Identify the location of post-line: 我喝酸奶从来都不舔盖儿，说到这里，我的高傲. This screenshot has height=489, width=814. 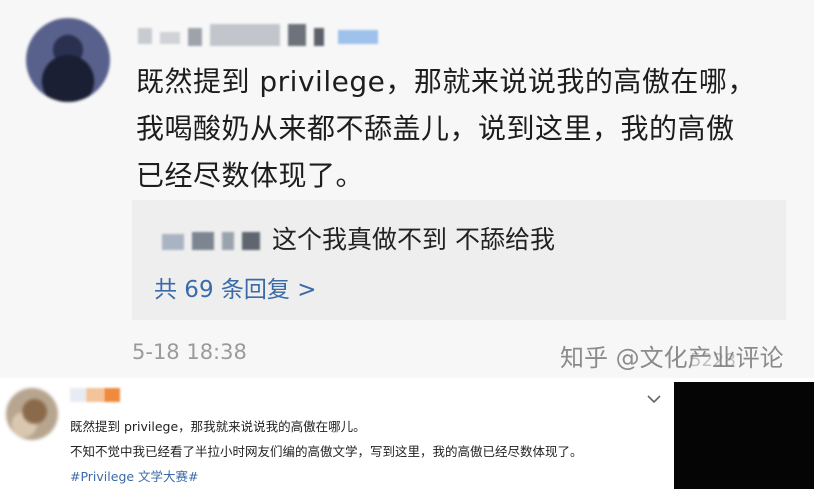
(435, 128).